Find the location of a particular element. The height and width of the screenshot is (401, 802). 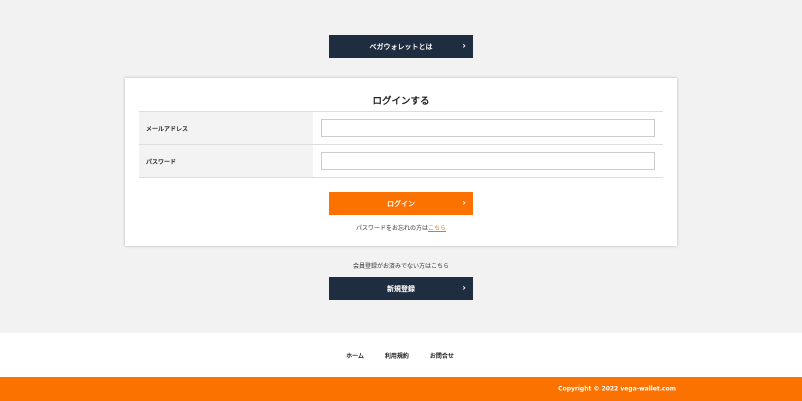

email-field is located at coordinates (488, 128).